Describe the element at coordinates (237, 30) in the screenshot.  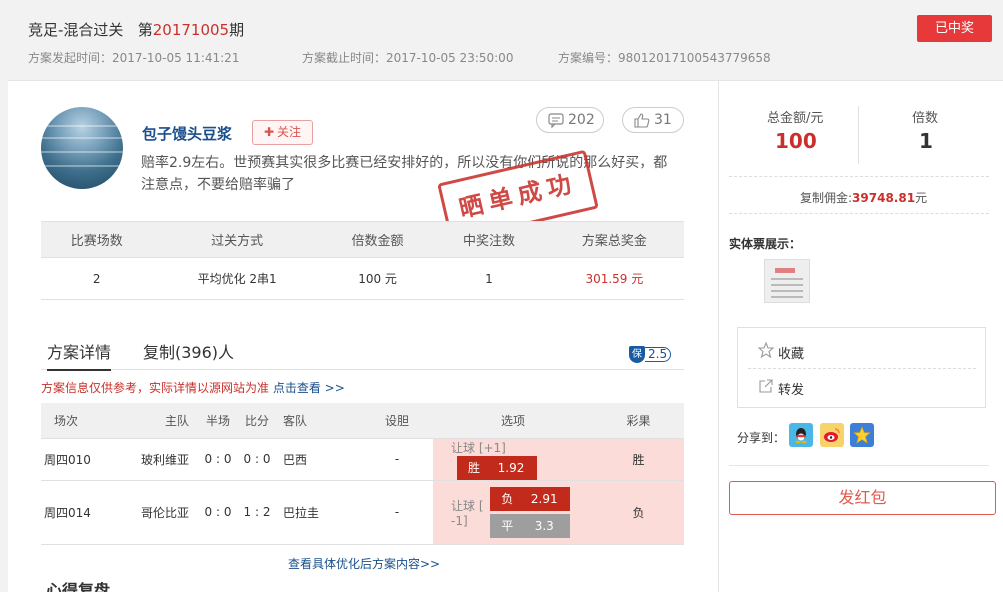
I see `title-suffix: 期` at that location.